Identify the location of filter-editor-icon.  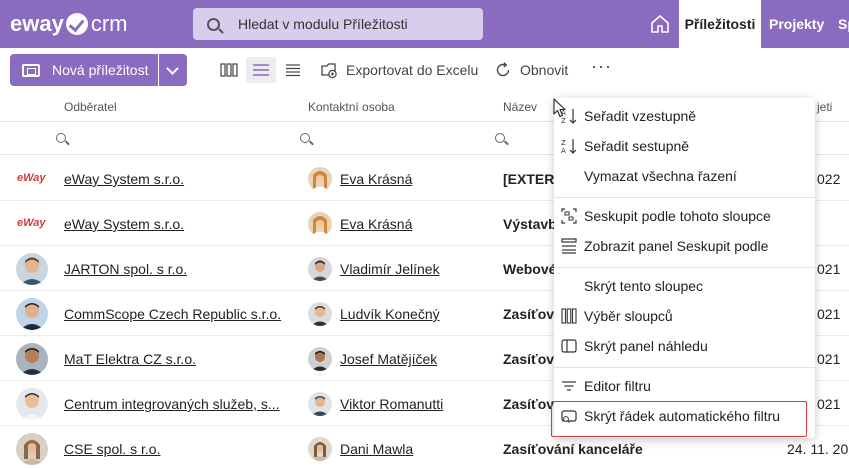
(569, 386).